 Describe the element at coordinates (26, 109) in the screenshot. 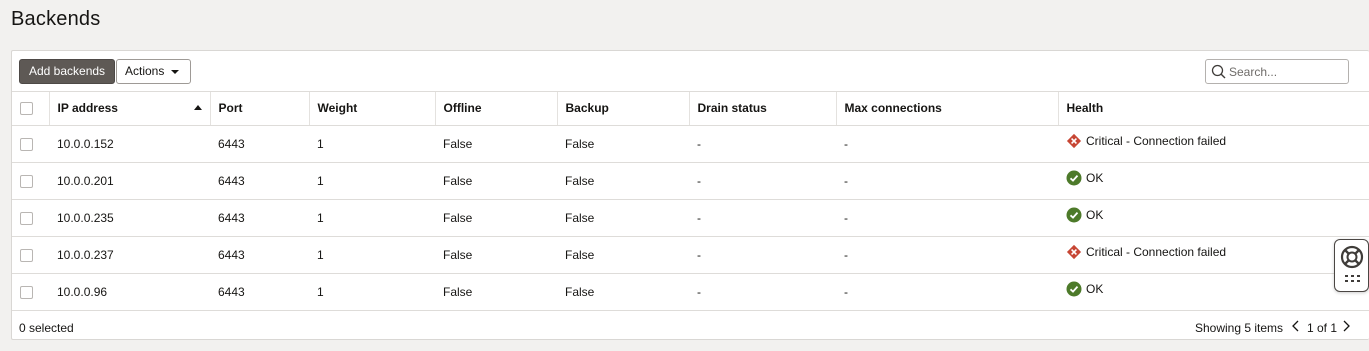

I see `select-all-checkbox` at that location.